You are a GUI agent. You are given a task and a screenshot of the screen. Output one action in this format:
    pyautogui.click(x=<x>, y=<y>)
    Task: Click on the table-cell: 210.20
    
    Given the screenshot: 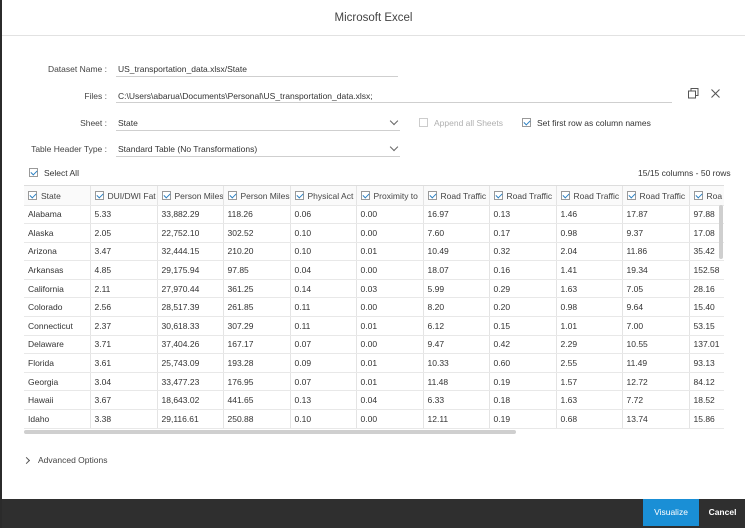 What is the action you would take?
    pyautogui.click(x=257, y=252)
    